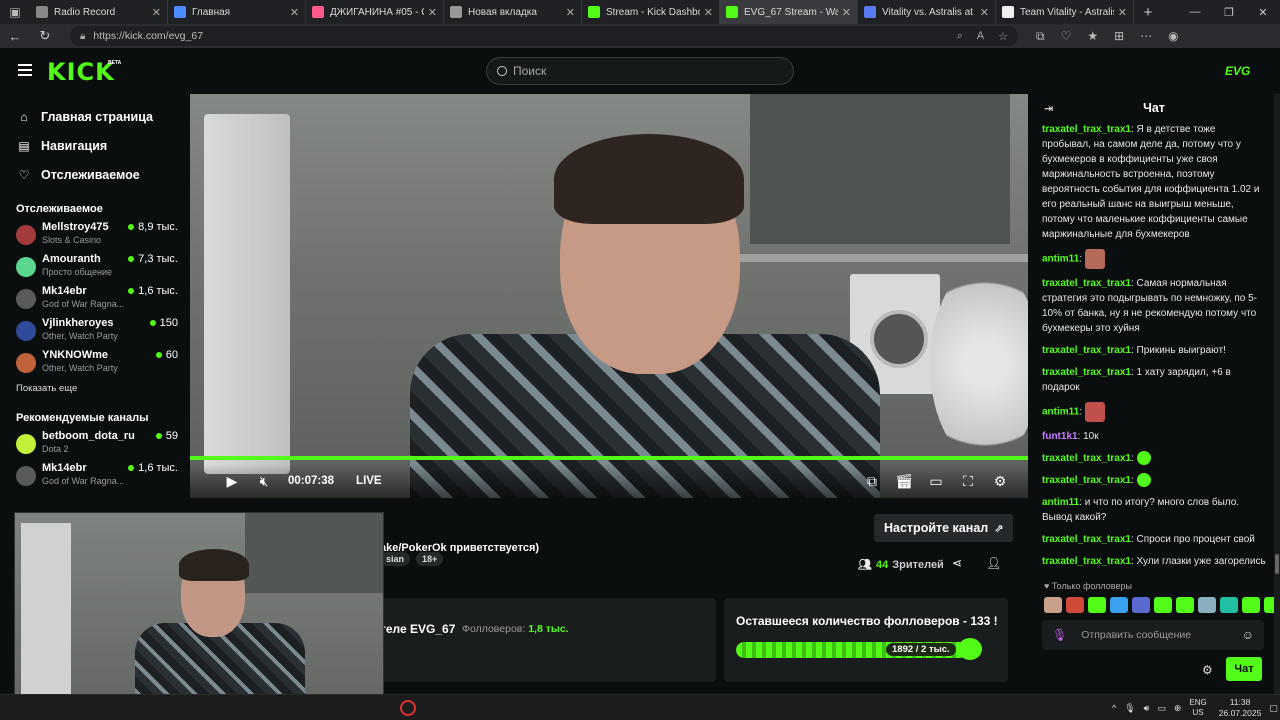 This screenshot has width=1280, height=720. I want to click on theater-mode-icon: ▭, so click(936, 481).